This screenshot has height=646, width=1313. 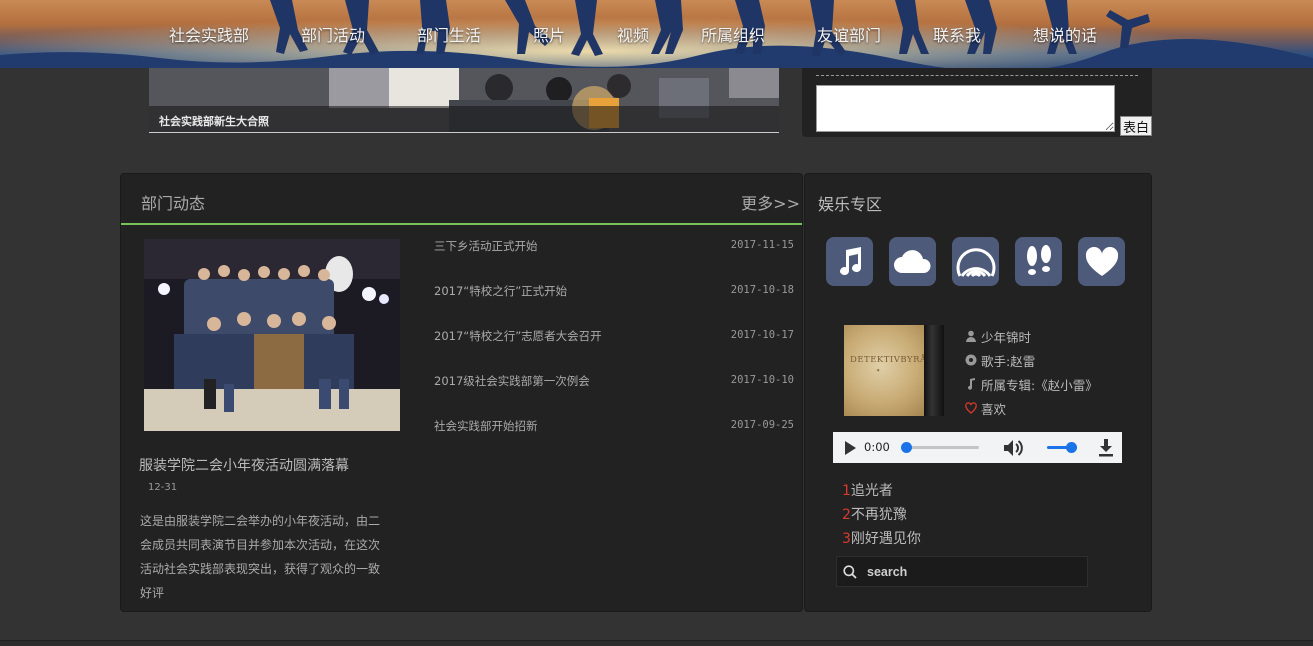 What do you see at coordinates (1106, 448) in the screenshot?
I see `download-icon` at bounding box center [1106, 448].